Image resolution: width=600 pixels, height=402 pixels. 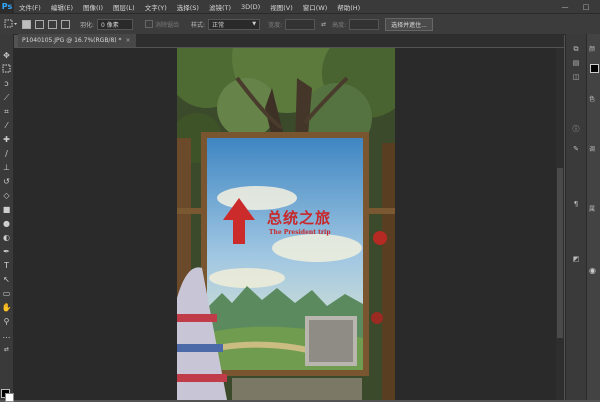 I want to click on blur-tool-icon: ●, so click(x=6, y=223).